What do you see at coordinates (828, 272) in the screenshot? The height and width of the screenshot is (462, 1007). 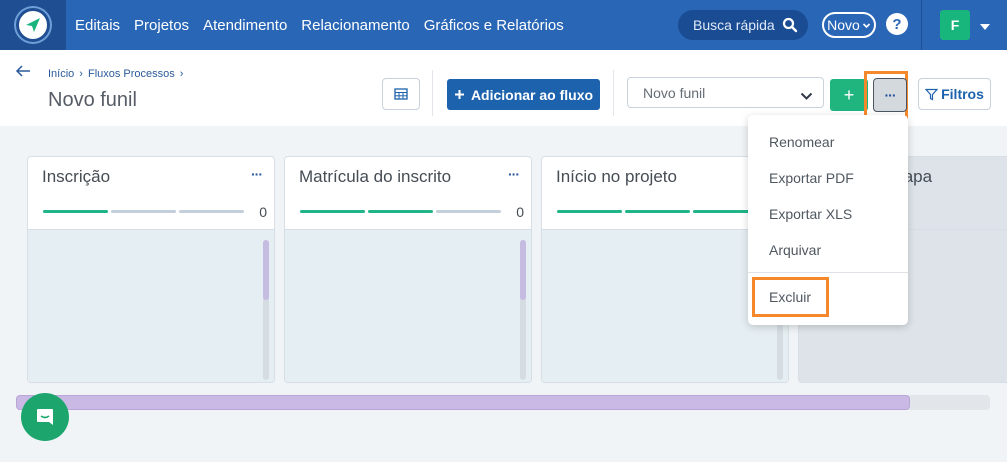 I see `menu-divider` at bounding box center [828, 272].